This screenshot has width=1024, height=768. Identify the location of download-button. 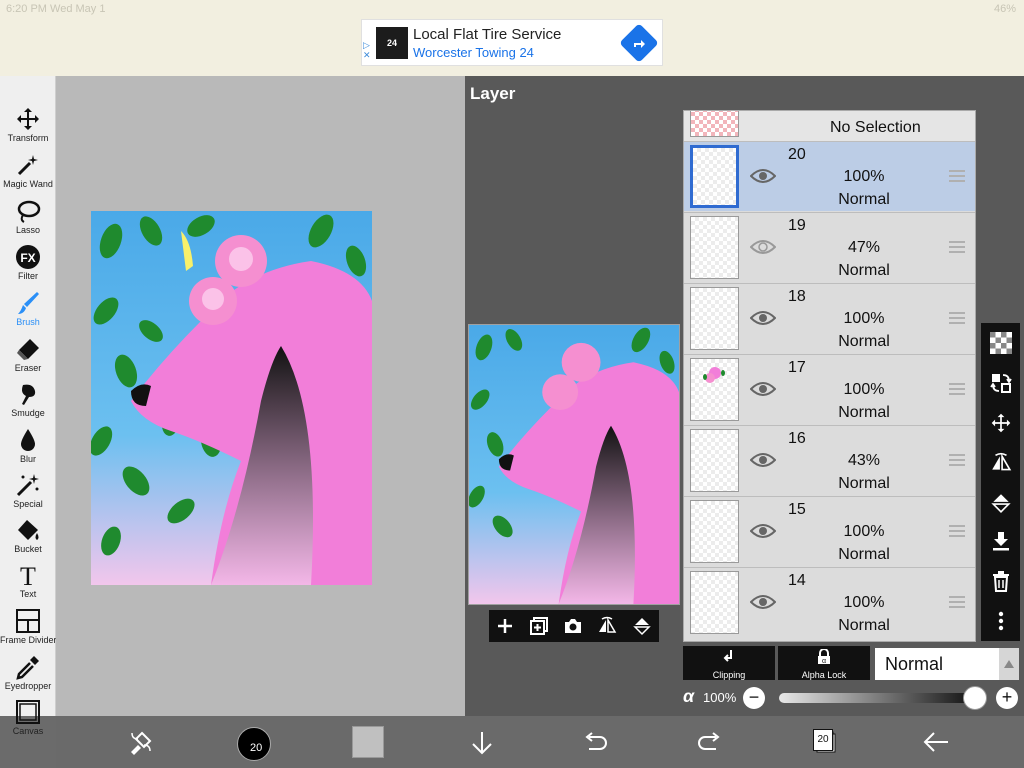
(482, 745).